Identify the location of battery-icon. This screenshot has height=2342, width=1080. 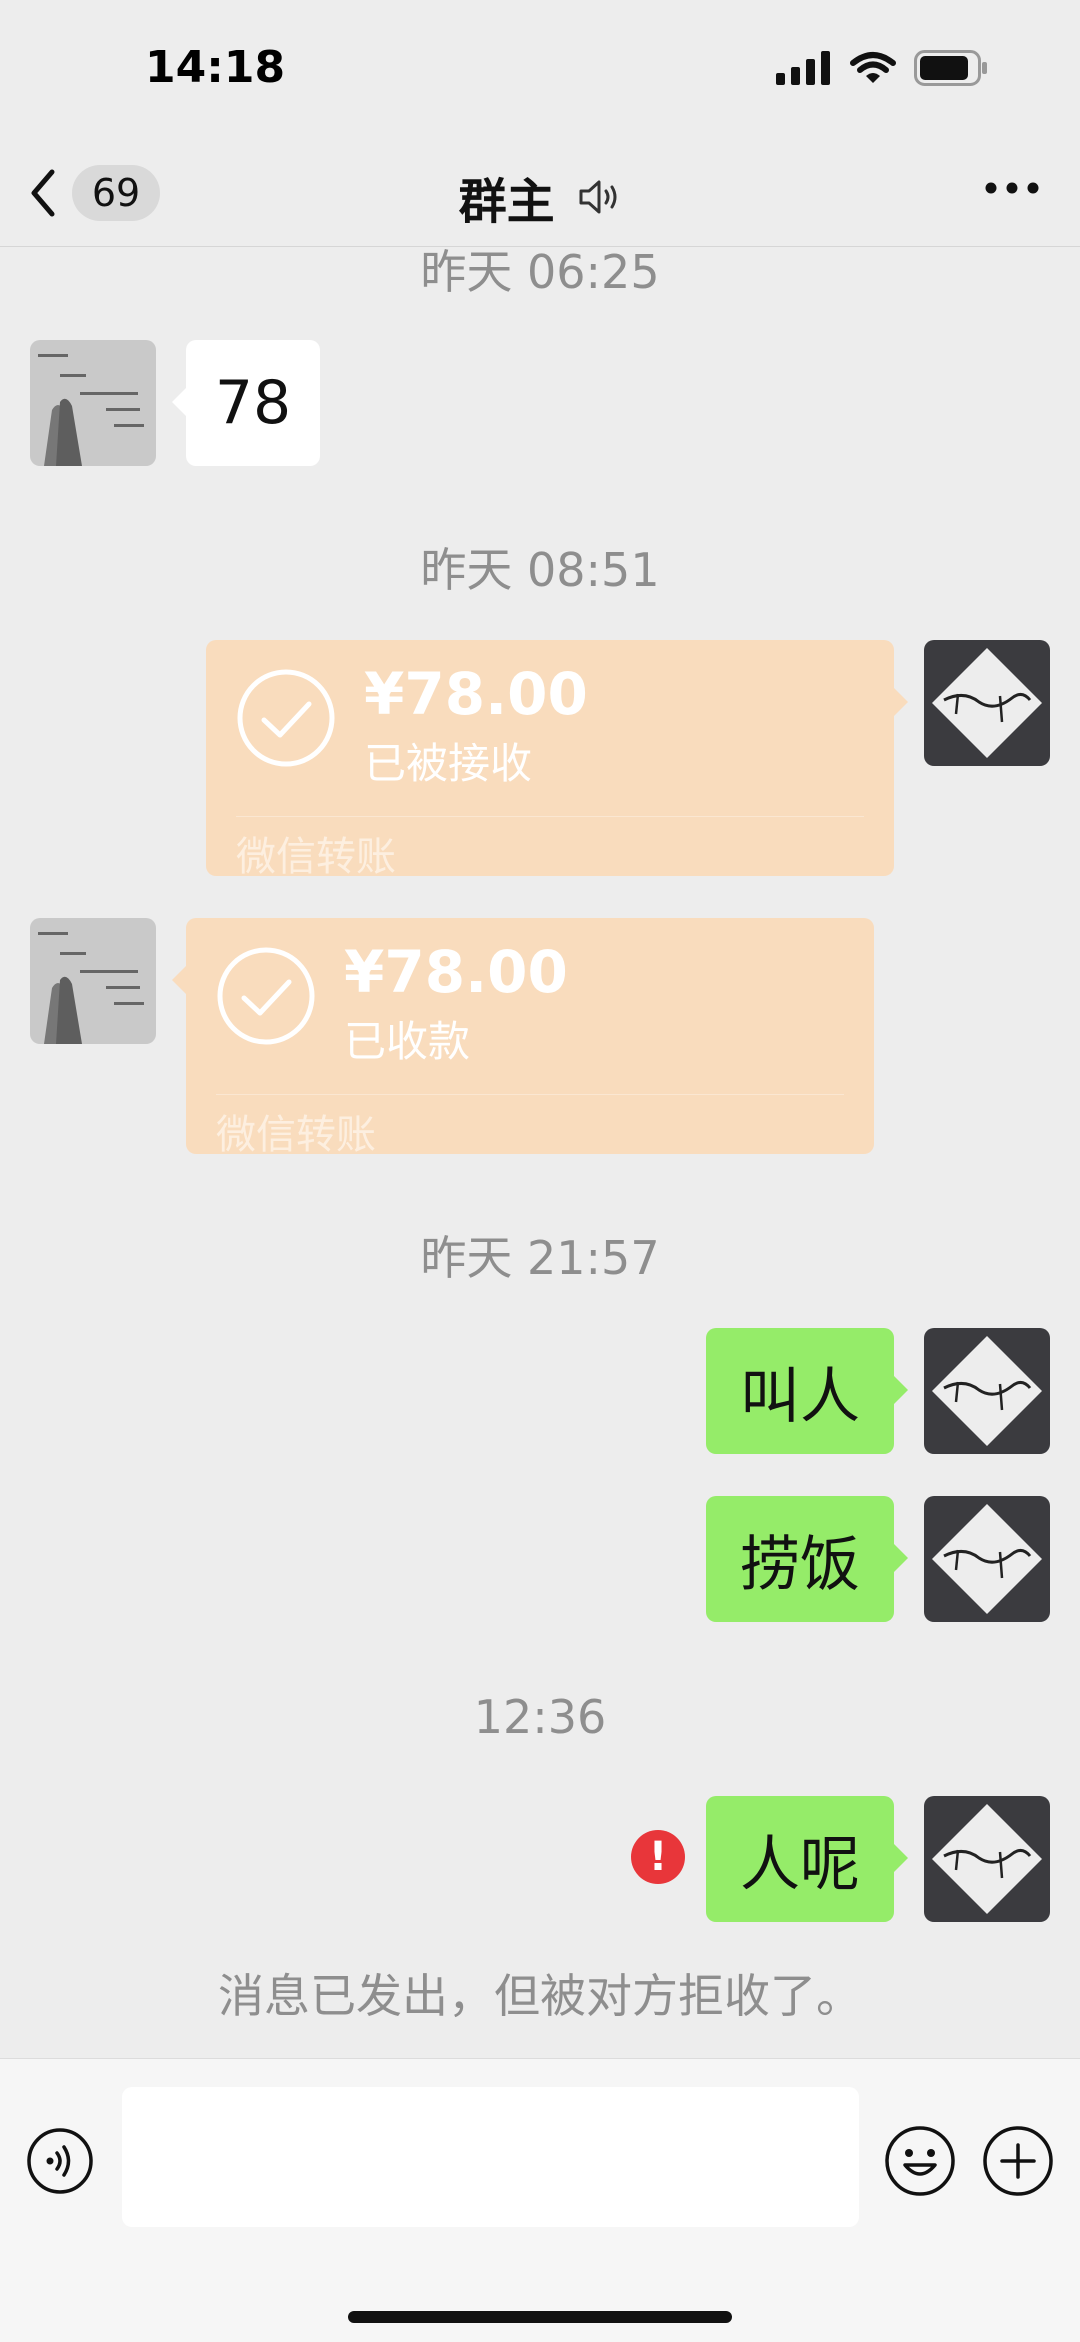
(950, 68).